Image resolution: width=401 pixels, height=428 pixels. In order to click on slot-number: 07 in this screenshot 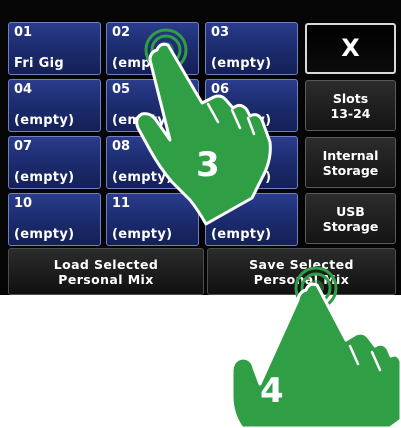, I will do `click(23, 146)`.